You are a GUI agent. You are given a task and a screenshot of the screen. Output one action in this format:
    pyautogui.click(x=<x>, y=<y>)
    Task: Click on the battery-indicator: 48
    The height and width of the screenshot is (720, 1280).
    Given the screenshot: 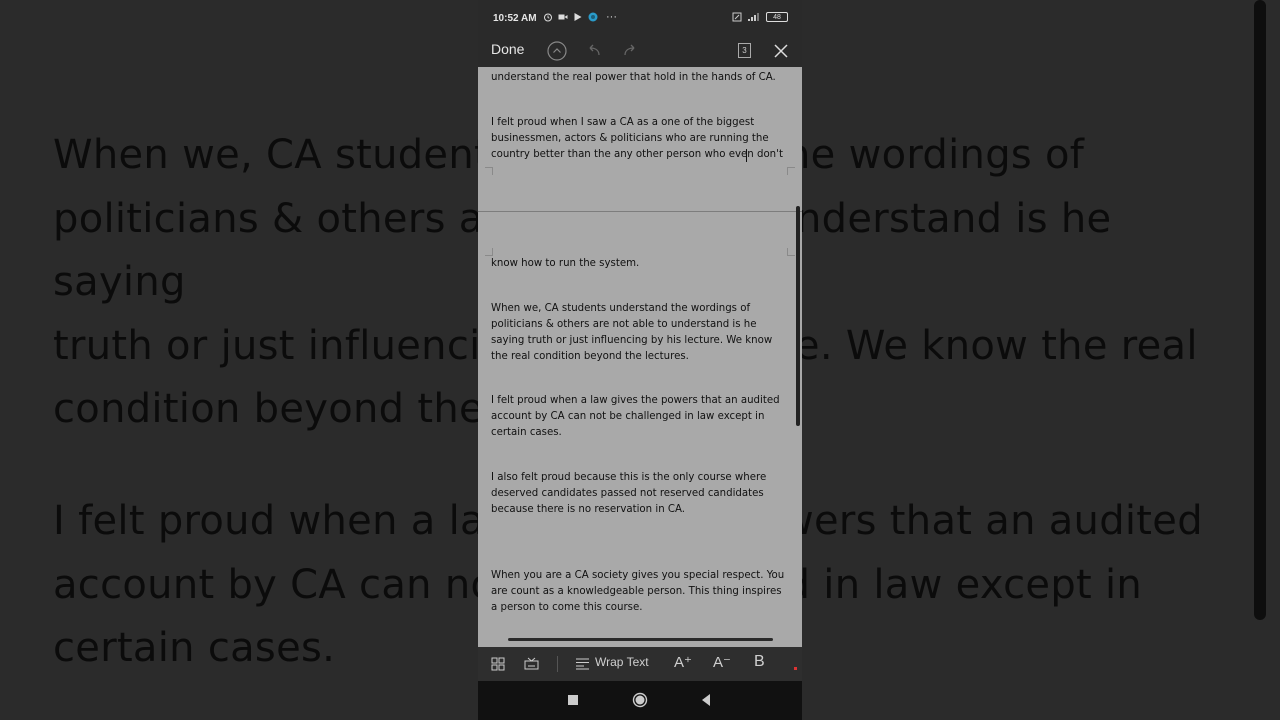 What is the action you would take?
    pyautogui.click(x=777, y=17)
    